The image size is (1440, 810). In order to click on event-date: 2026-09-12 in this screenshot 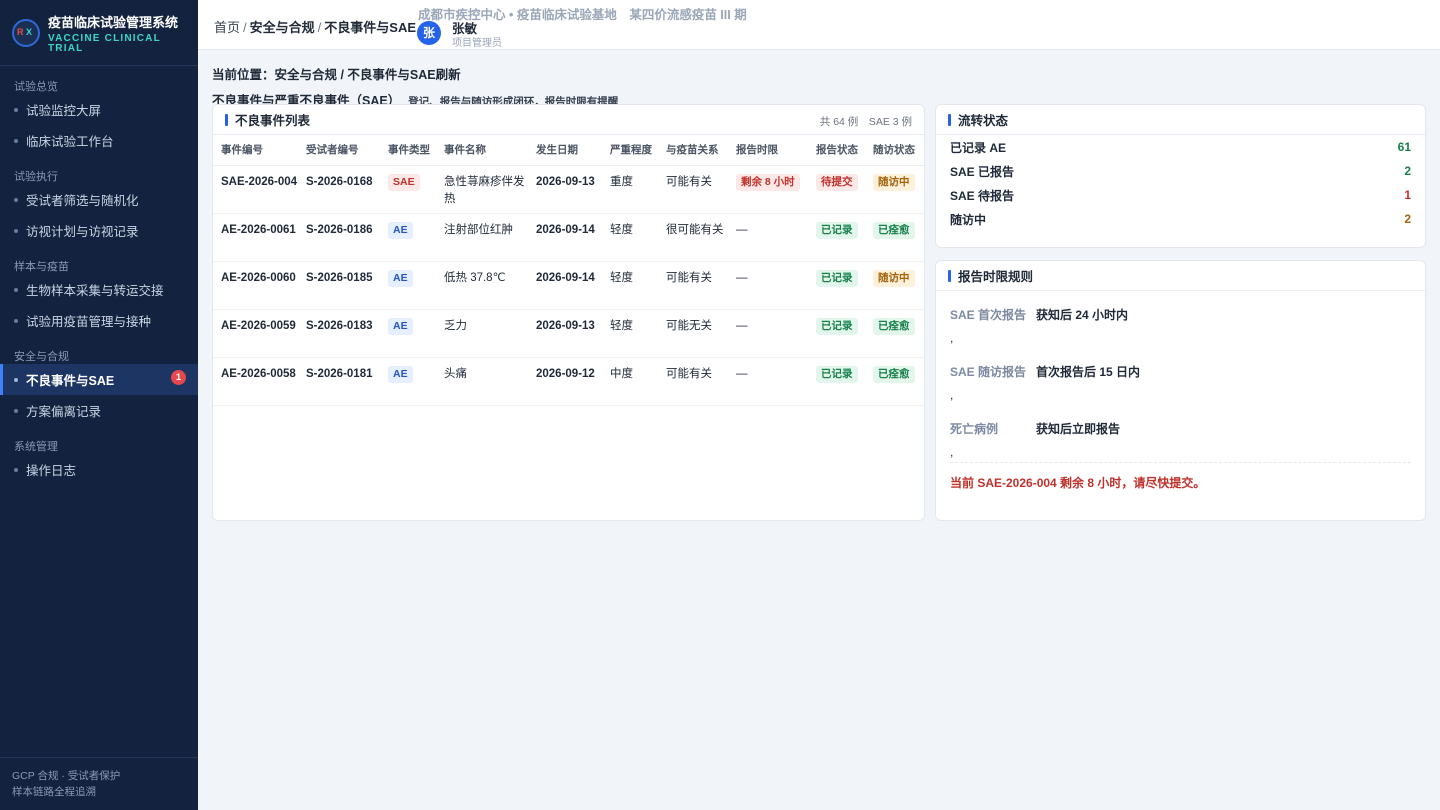, I will do `click(565, 381)`.